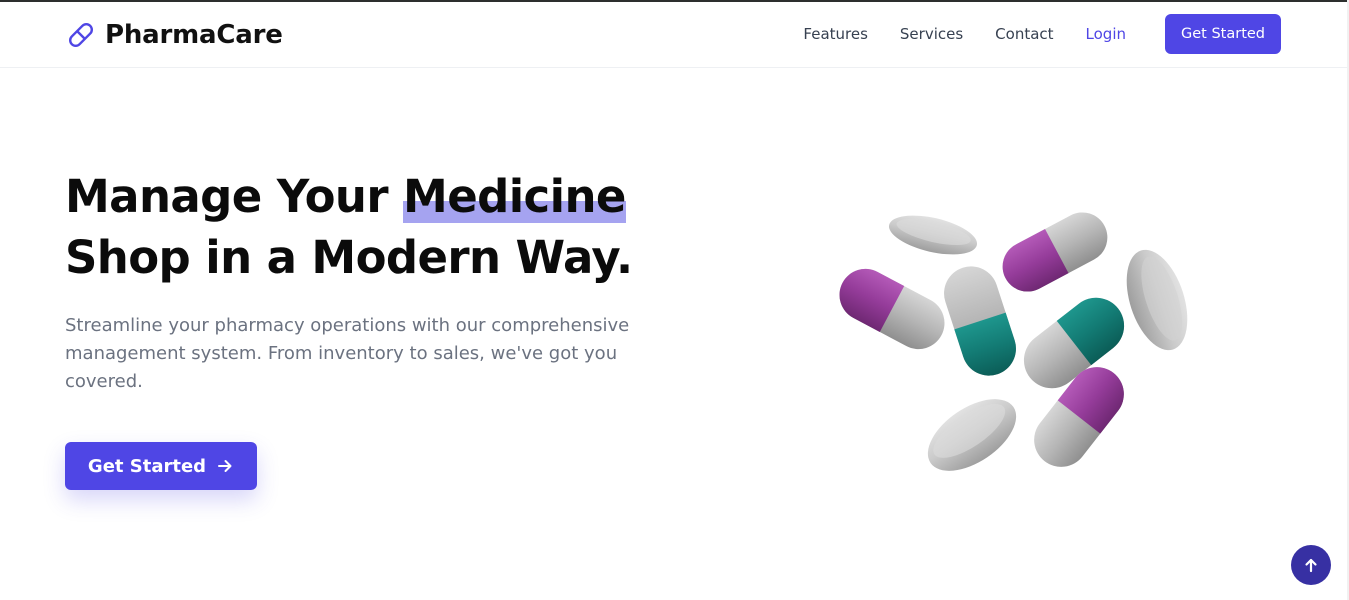  What do you see at coordinates (234, 196) in the screenshot?
I see `hero-title-start: Manage Your` at bounding box center [234, 196].